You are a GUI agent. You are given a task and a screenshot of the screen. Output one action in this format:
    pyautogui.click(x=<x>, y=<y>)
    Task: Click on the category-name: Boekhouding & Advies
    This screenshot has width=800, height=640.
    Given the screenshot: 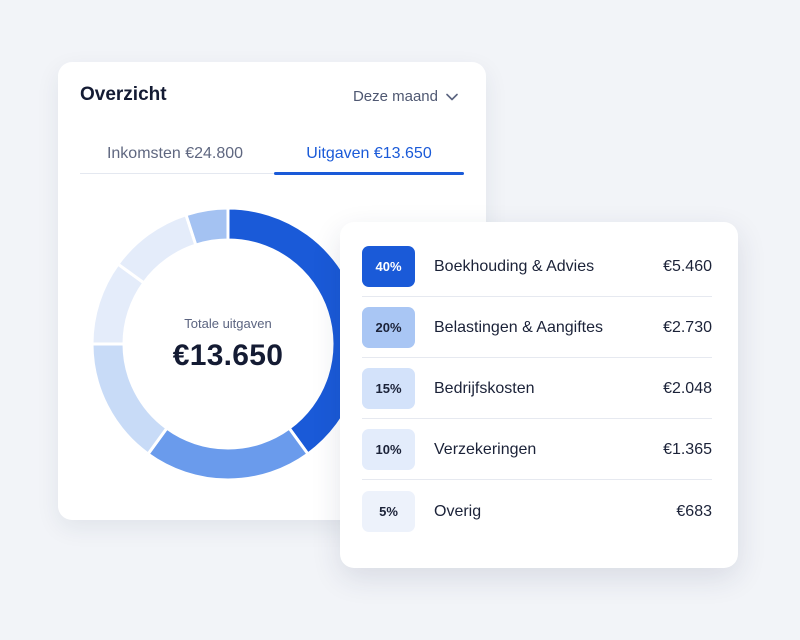 What is the action you would take?
    pyautogui.click(x=514, y=266)
    